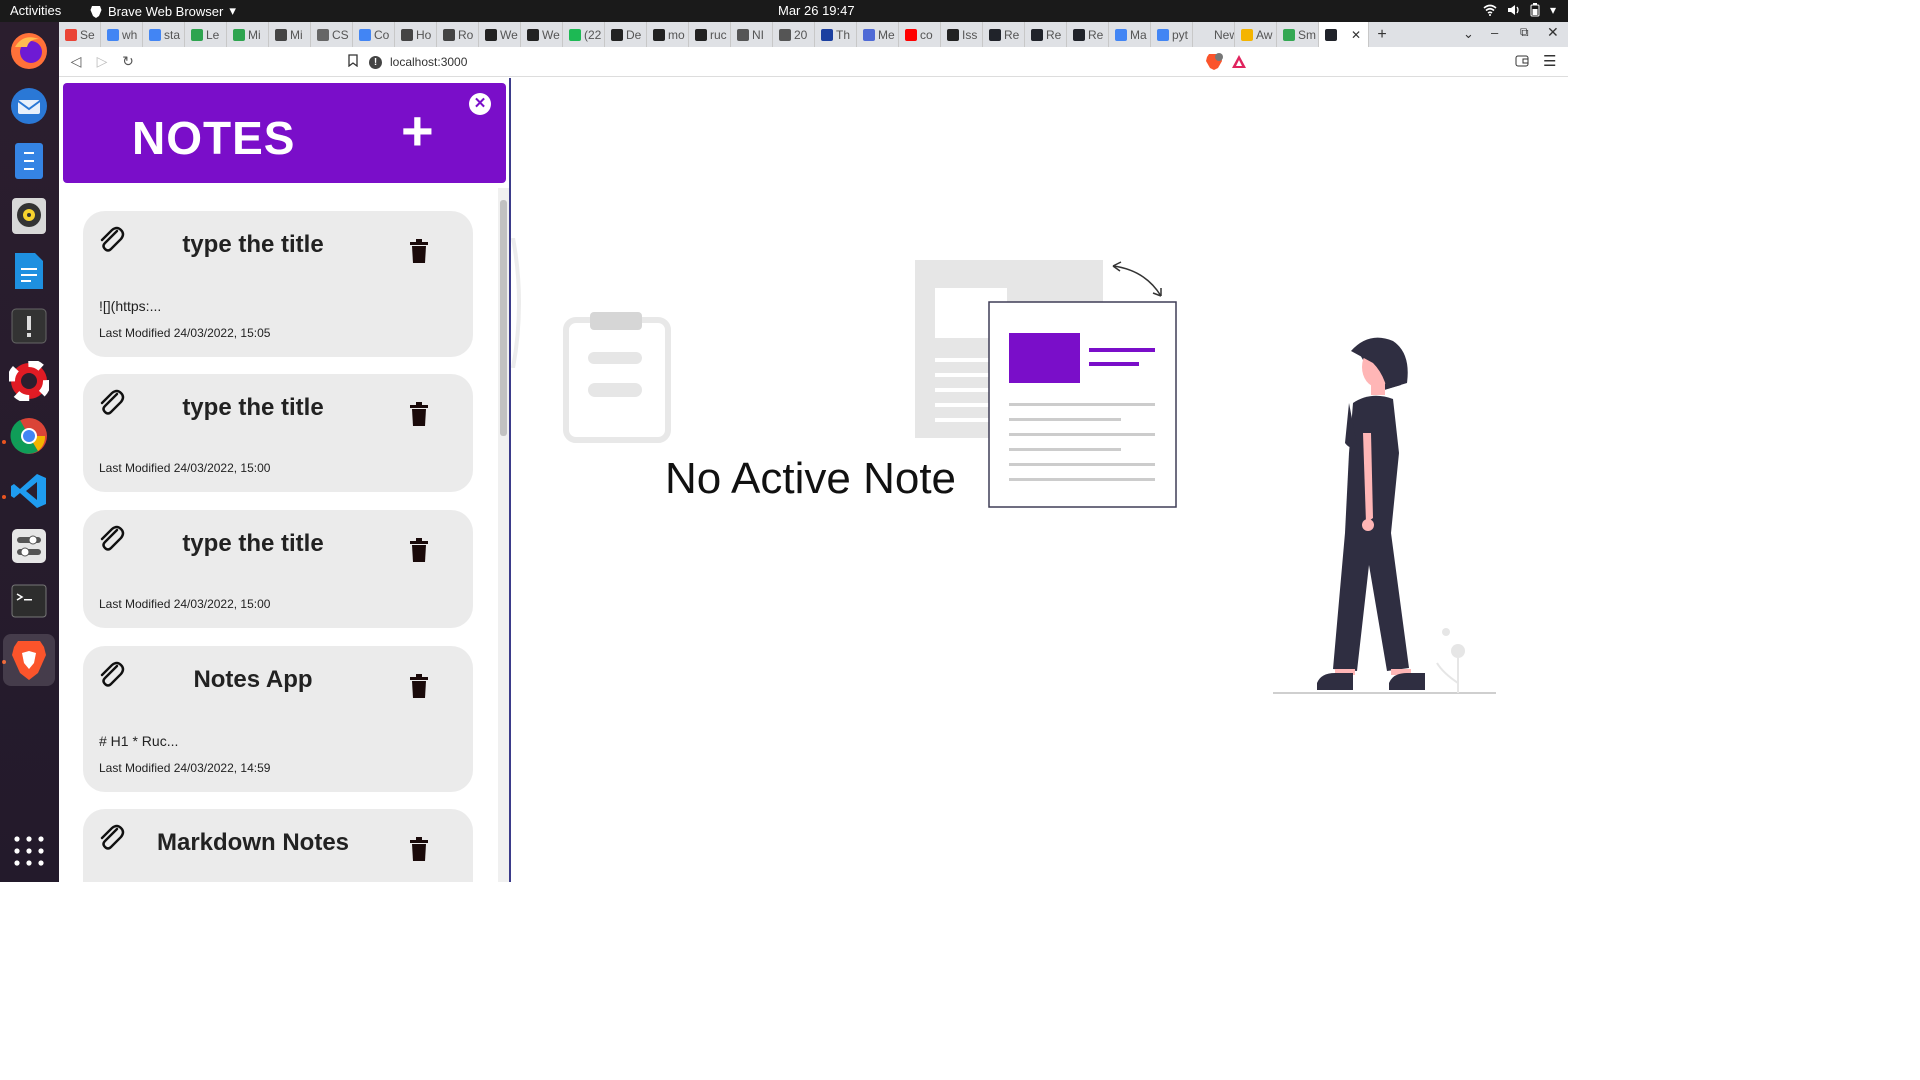 This screenshot has height=1080, width=1920. What do you see at coordinates (374, 34) in the screenshot?
I see `browser-tab: Co` at bounding box center [374, 34].